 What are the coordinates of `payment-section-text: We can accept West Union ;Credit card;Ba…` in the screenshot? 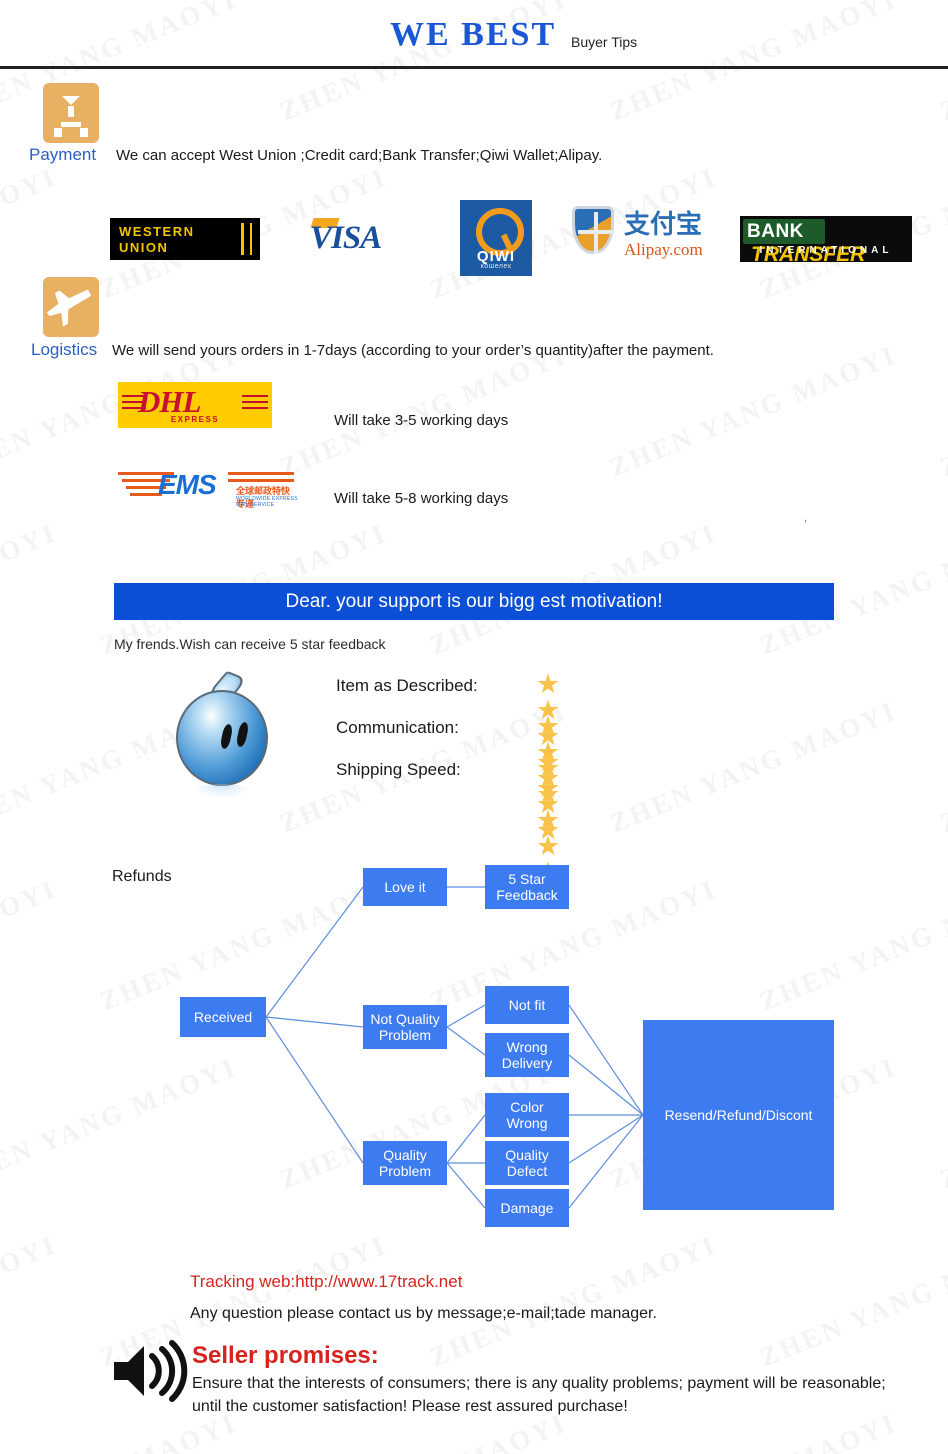 It's located at (359, 155).